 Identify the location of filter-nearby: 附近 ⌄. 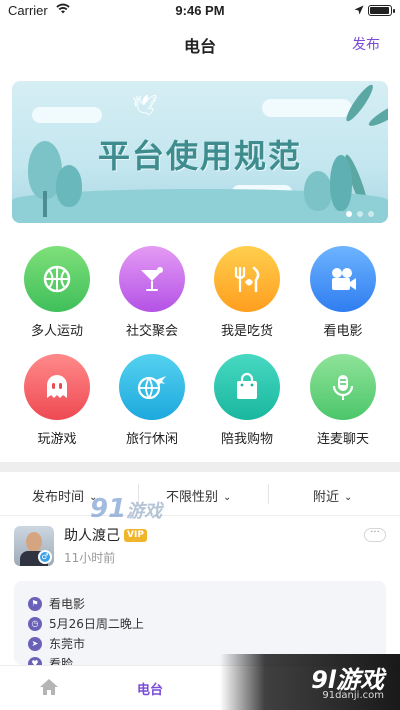
(332, 495).